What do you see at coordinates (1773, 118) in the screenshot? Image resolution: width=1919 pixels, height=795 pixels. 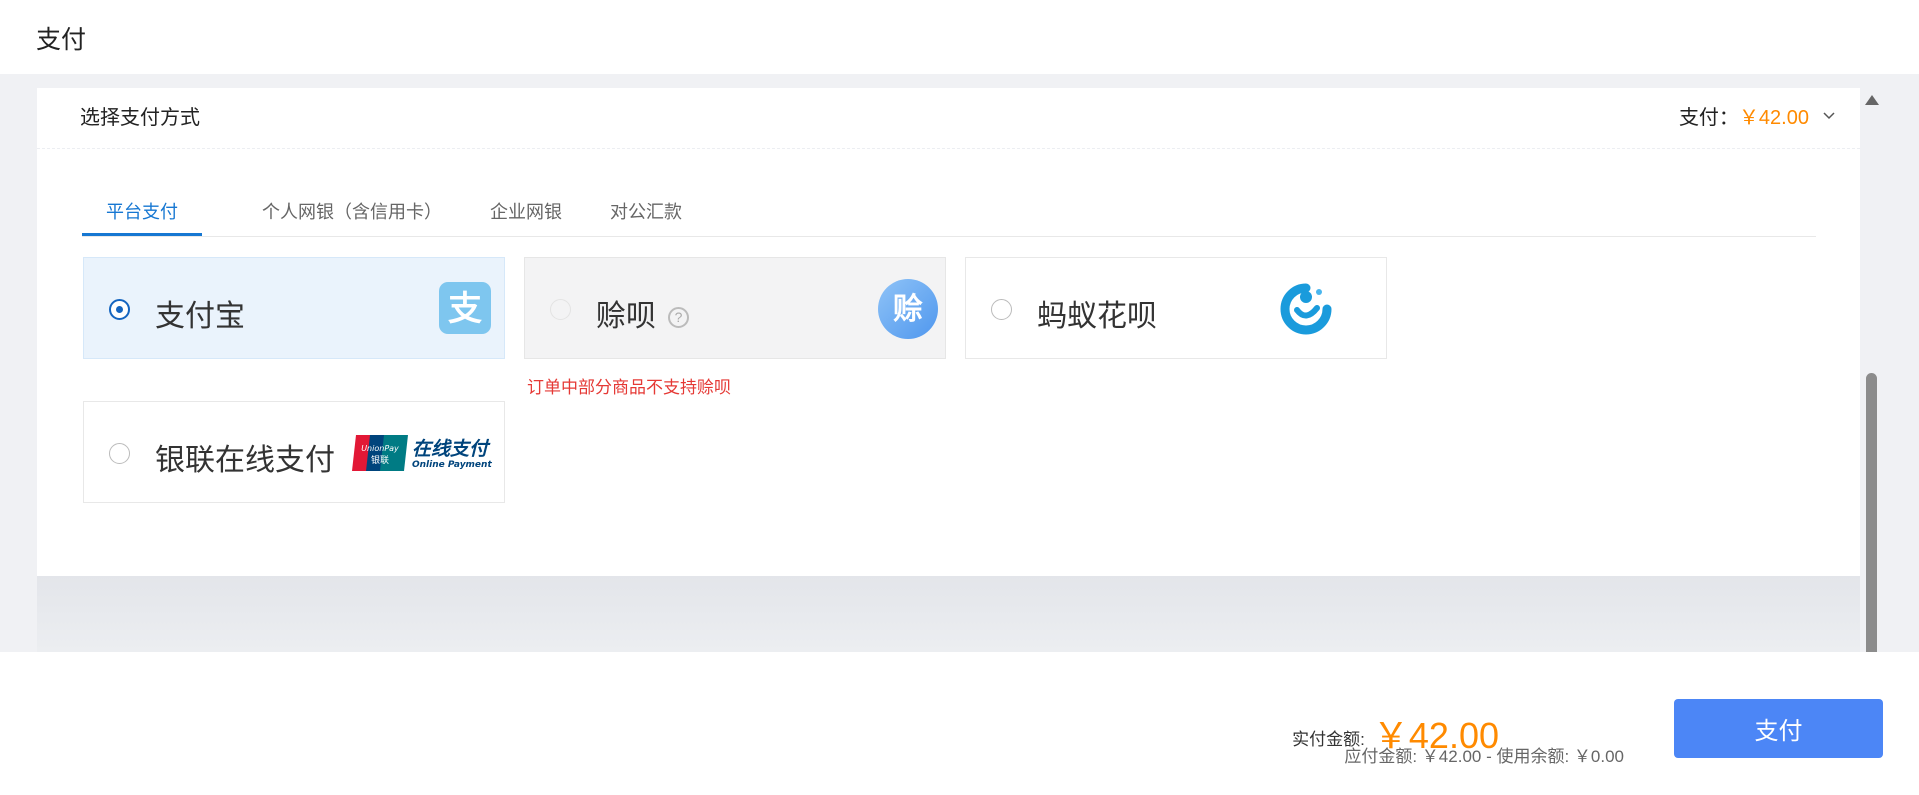 I see `pay-summary-amount: ￥42.00` at bounding box center [1773, 118].